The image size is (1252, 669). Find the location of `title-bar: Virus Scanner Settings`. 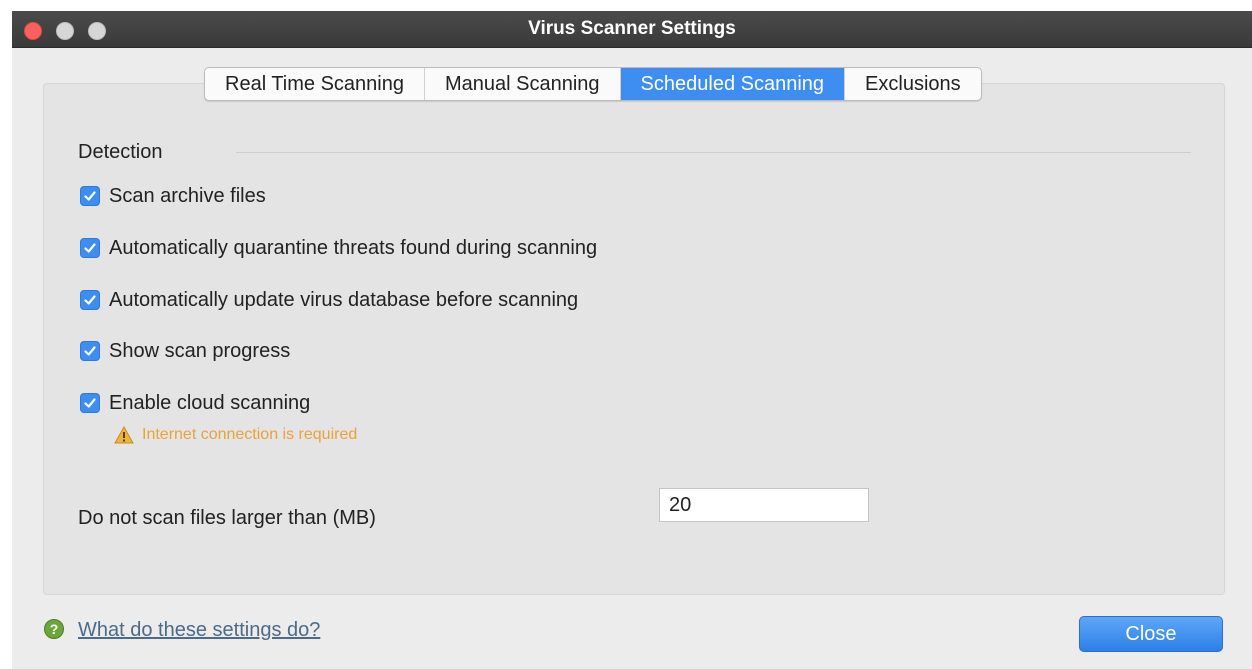

title-bar: Virus Scanner Settings is located at coordinates (632, 29).